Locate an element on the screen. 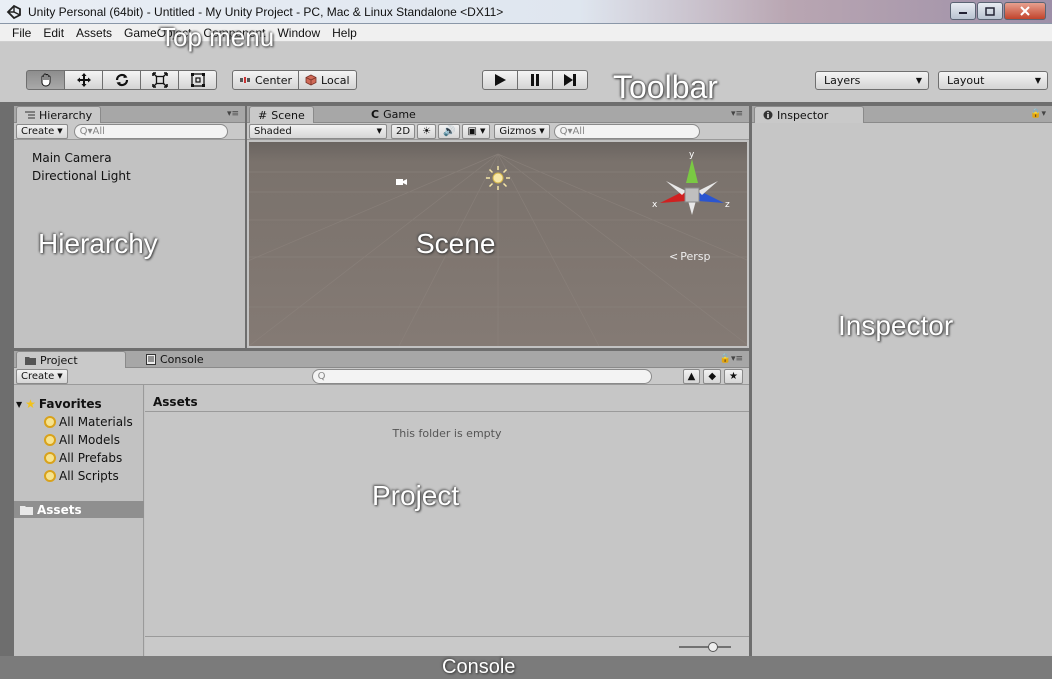 The height and width of the screenshot is (679, 1052). menu-edit: Edit is located at coordinates (53, 33).